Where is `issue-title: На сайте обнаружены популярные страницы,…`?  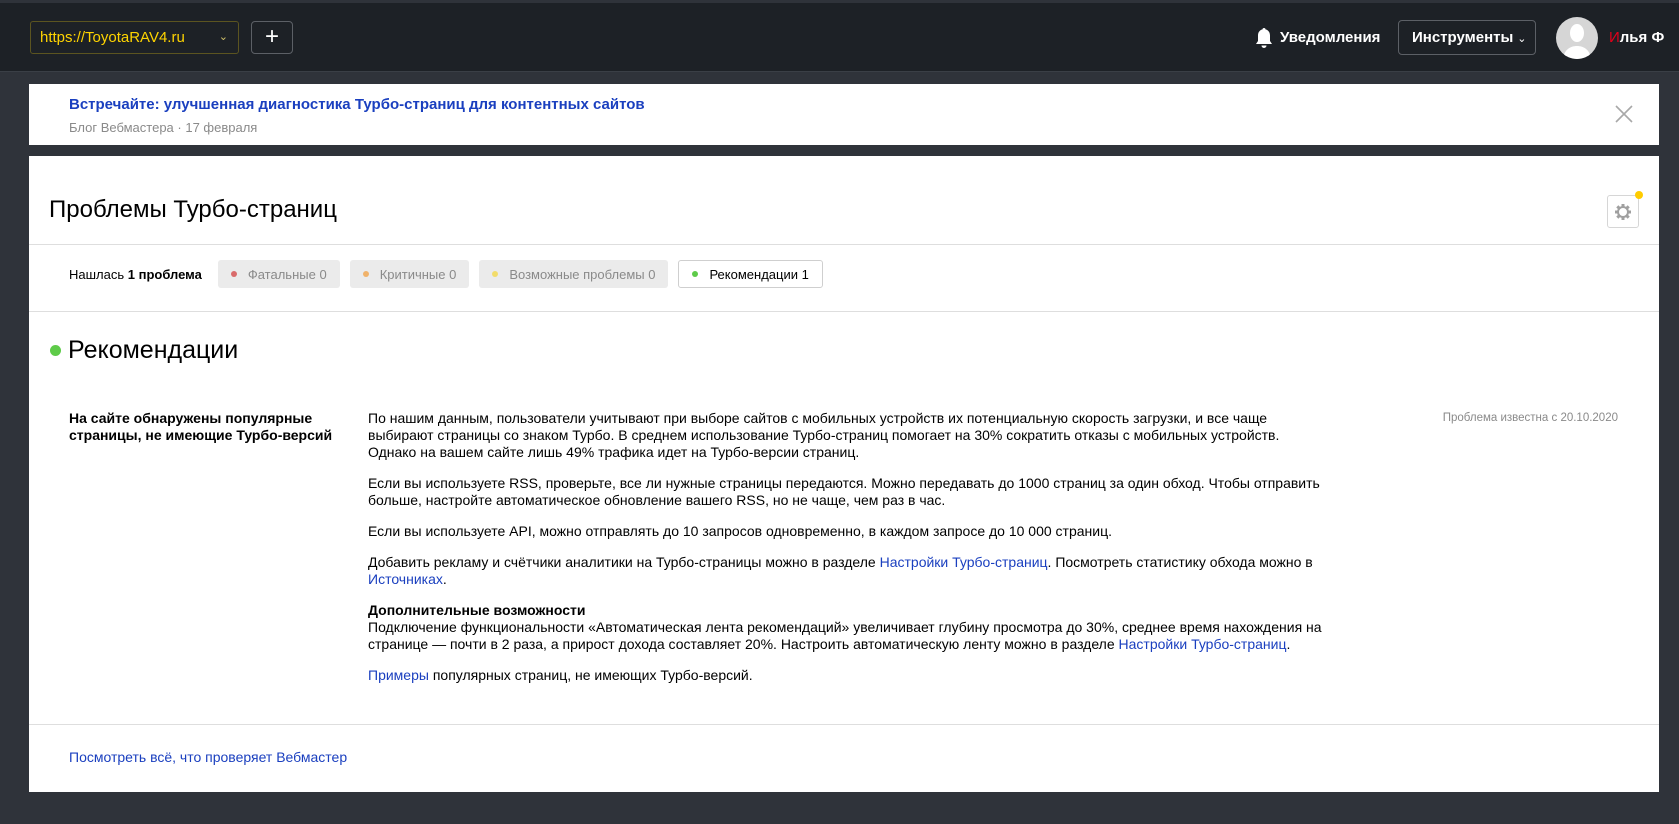 issue-title: На сайте обнаружены популярные страницы,… is located at coordinates (201, 426).